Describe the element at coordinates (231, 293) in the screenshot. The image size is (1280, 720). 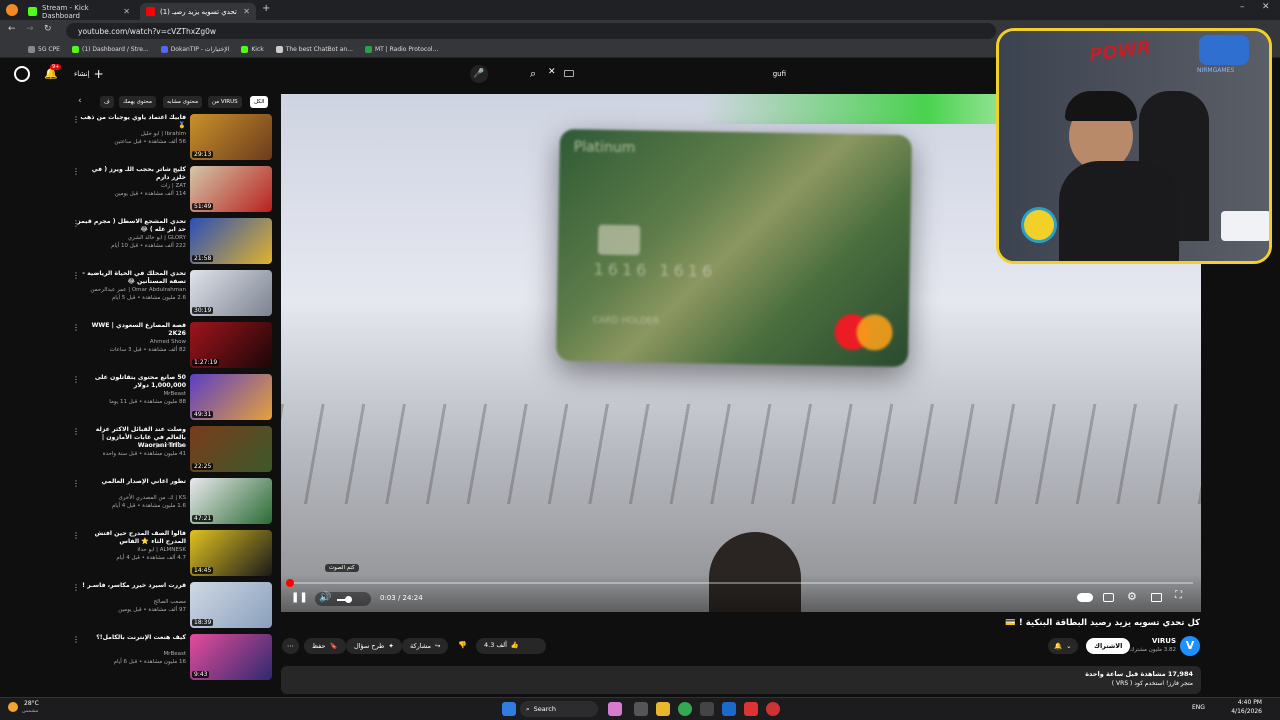
I see `video-thumbnail: 30:19` at that location.